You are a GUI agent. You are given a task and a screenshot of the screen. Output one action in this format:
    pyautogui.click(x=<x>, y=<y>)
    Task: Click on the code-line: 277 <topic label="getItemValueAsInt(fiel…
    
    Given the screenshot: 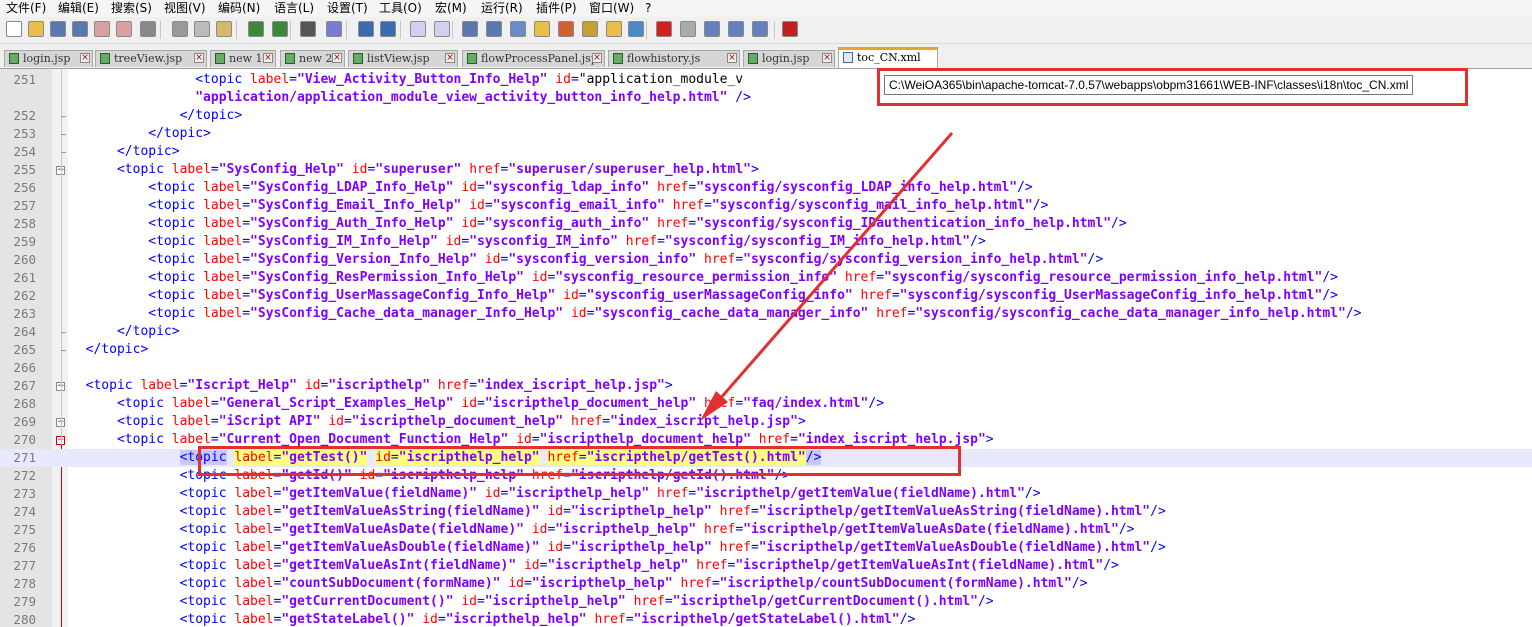 What is the action you would take?
    pyautogui.click(x=766, y=566)
    